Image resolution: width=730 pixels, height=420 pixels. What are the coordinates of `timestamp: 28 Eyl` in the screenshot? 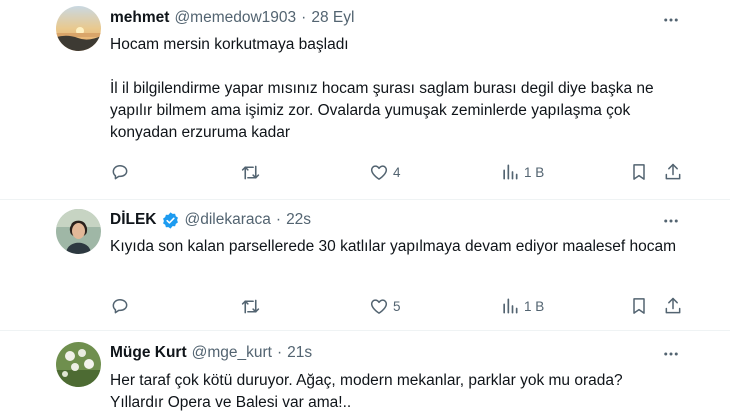 It's located at (332, 18).